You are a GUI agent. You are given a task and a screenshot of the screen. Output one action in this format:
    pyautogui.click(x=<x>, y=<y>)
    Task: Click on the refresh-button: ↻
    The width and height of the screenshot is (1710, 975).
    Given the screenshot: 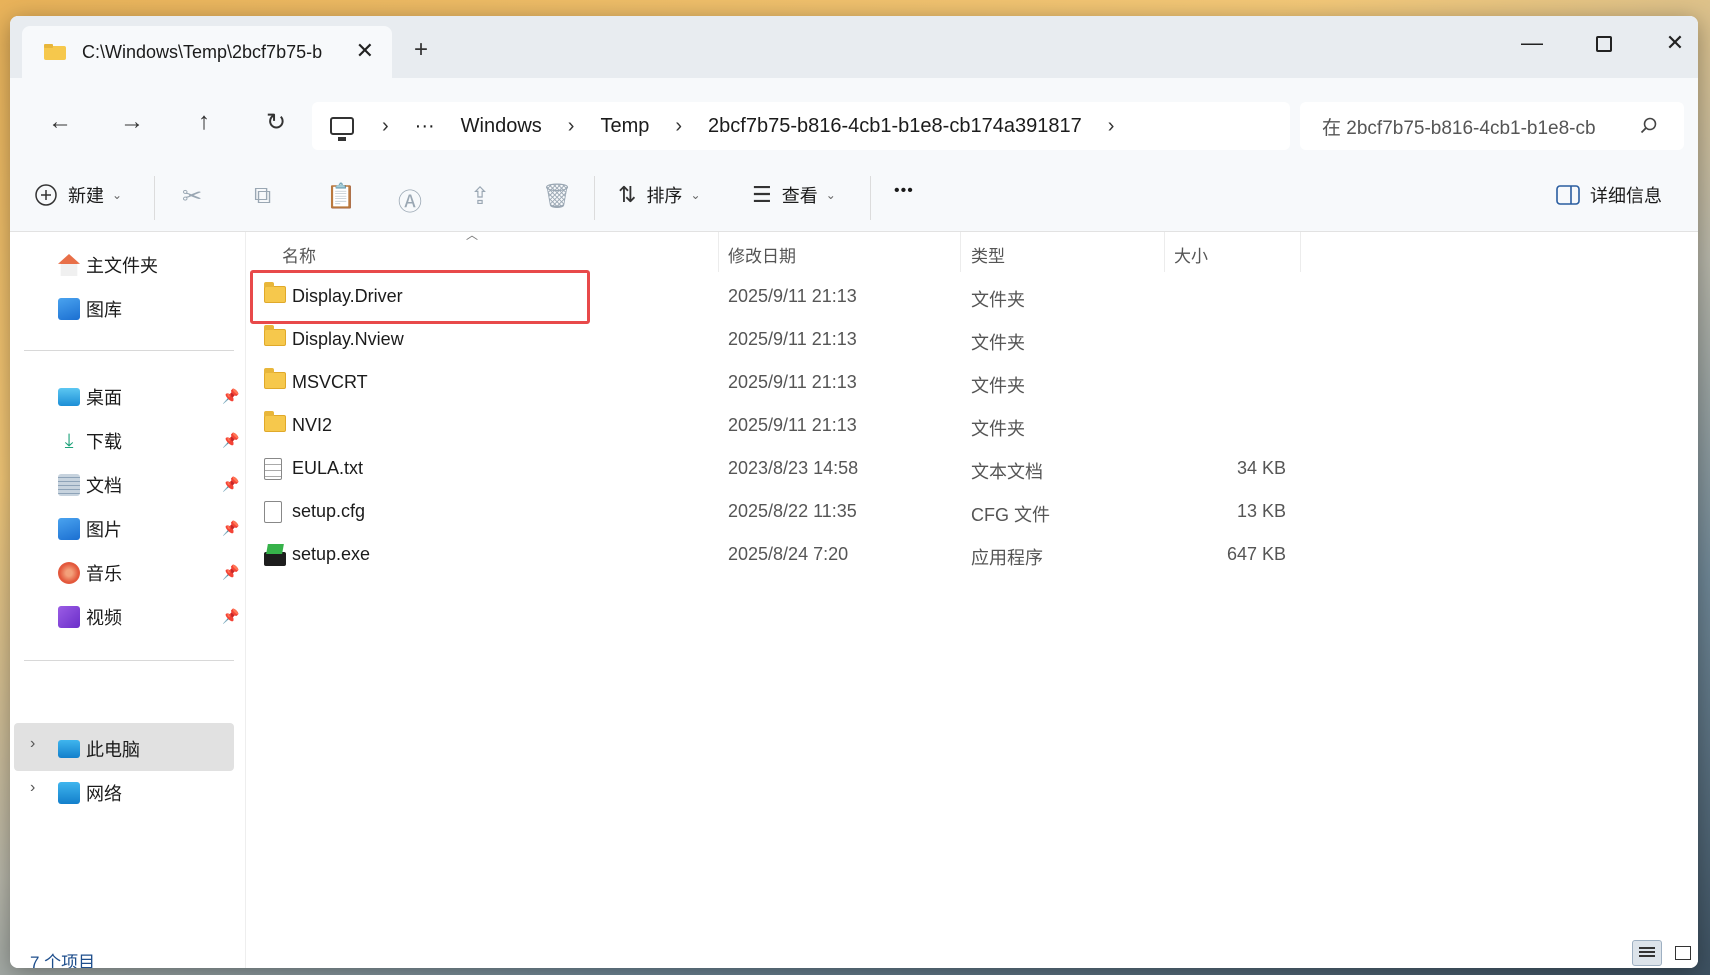 What is the action you would take?
    pyautogui.click(x=276, y=122)
    